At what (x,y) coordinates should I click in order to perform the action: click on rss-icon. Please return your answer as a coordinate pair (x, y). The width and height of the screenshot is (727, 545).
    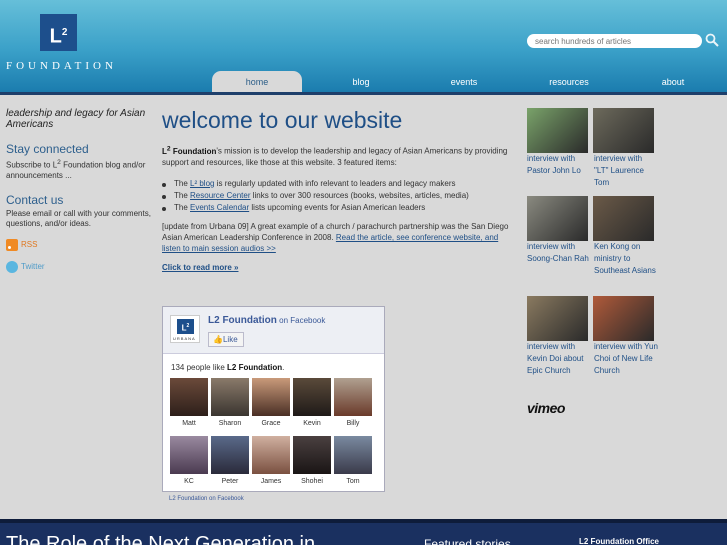
    Looking at the image, I should click on (12, 244).